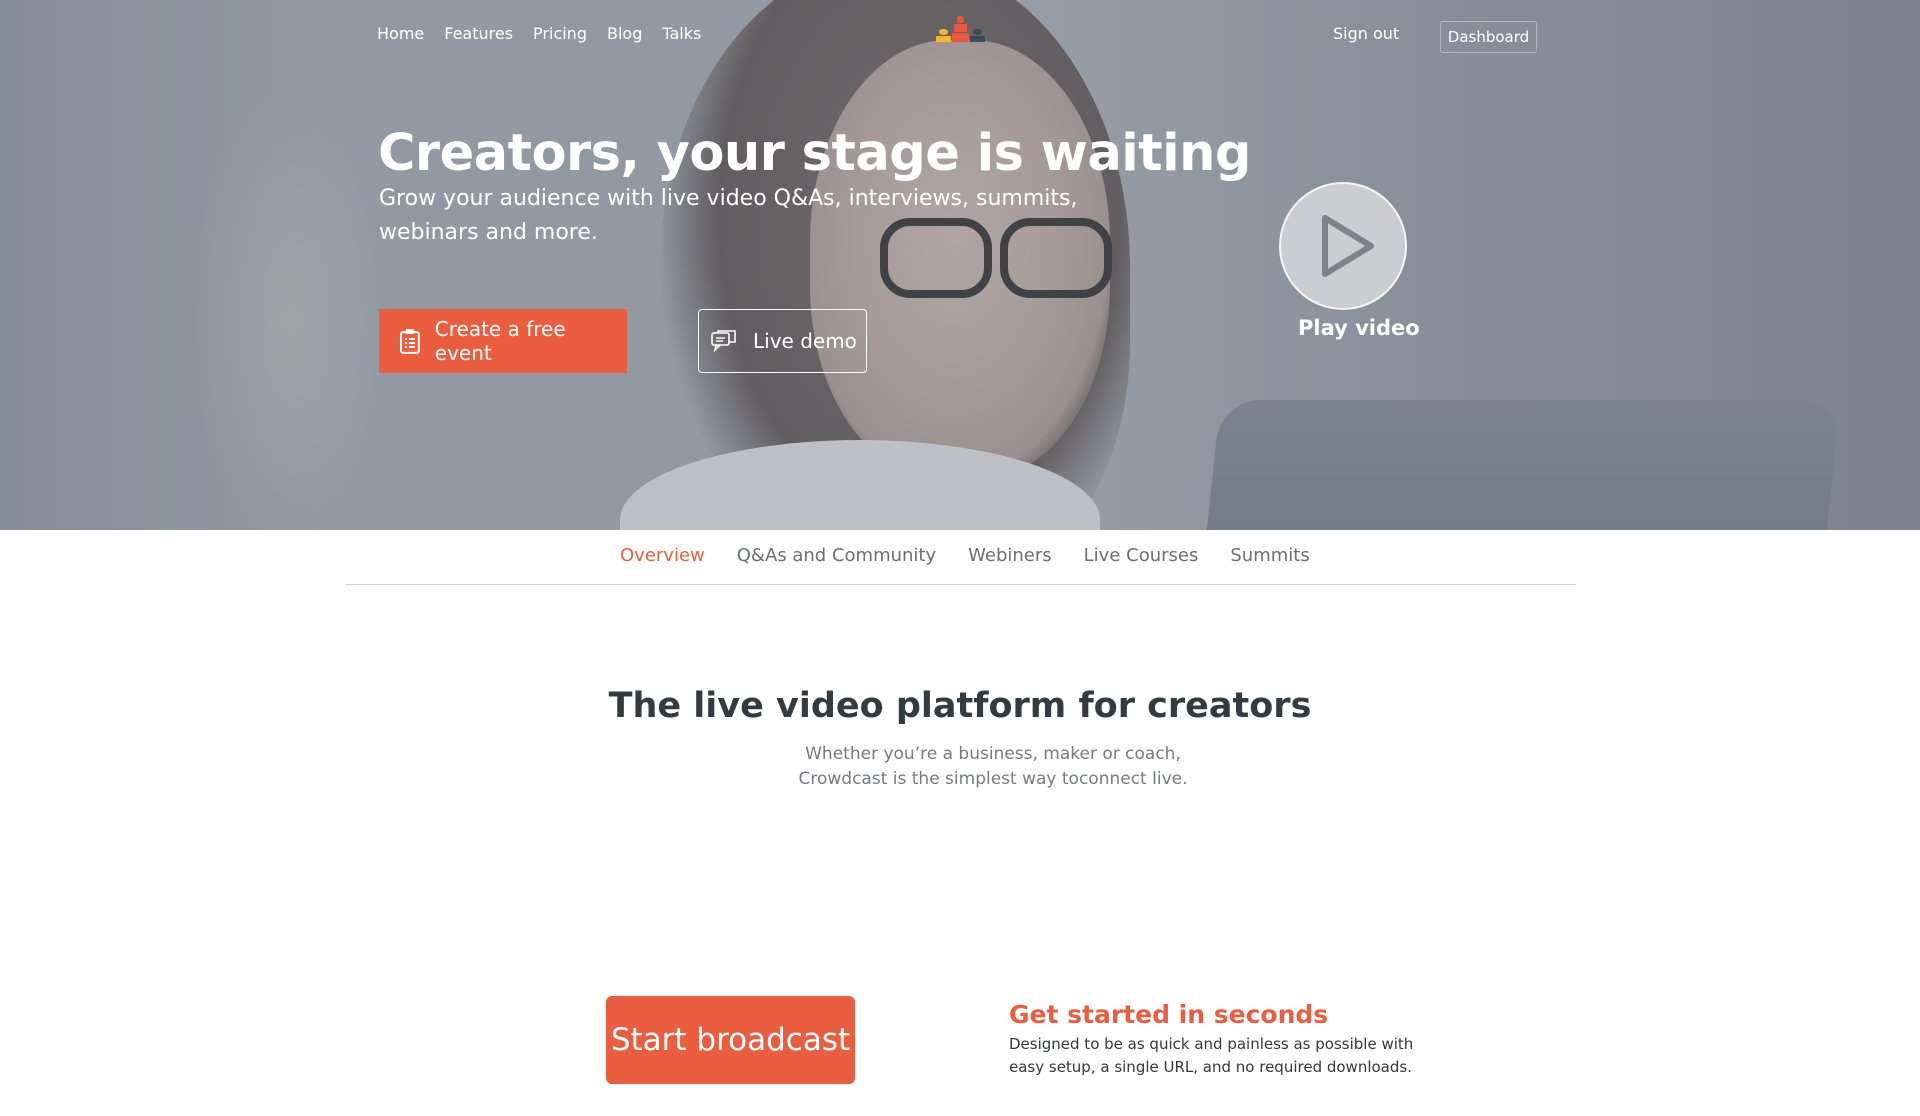  I want to click on create-free-event-label: Create a free event, so click(500, 341).